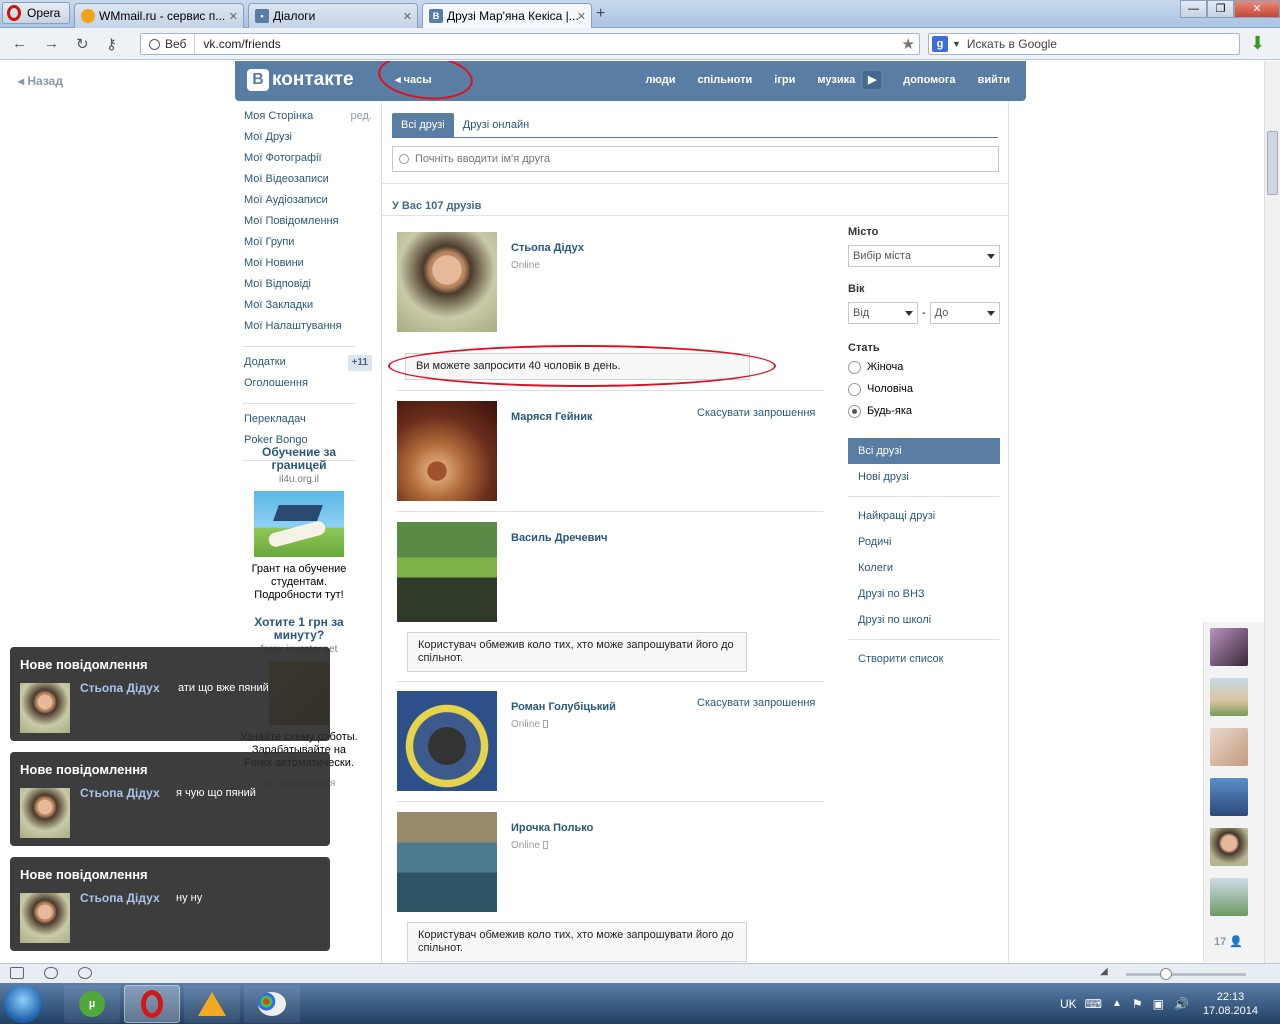 This screenshot has height=1024, width=1280. What do you see at coordinates (299, 629) in the screenshot?
I see `ad-title: Хотите 1 грн за минуту?` at bounding box center [299, 629].